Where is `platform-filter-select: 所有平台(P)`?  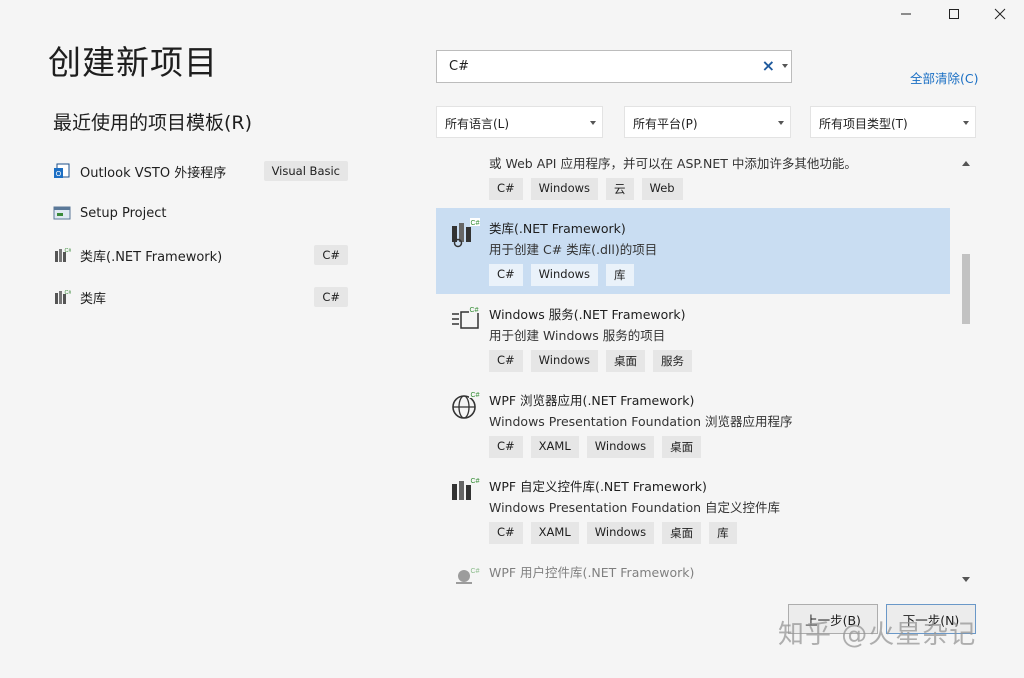
platform-filter-select: 所有平台(P) is located at coordinates (707, 122).